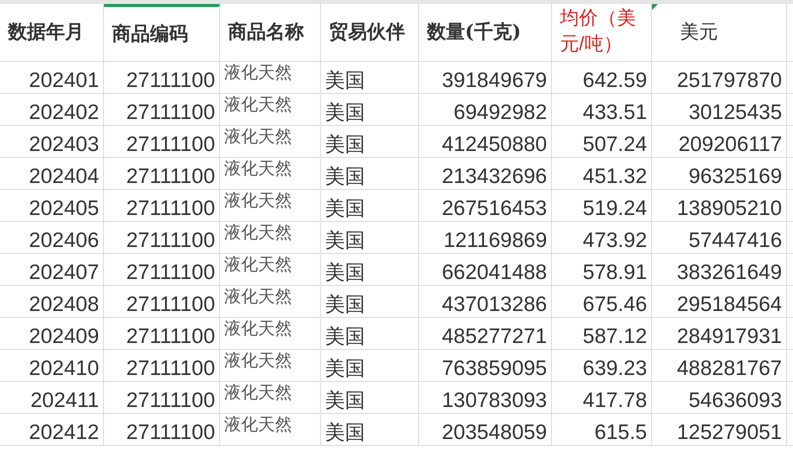 The height and width of the screenshot is (453, 793). I want to click on column-header: 数量(千克), so click(474, 33).